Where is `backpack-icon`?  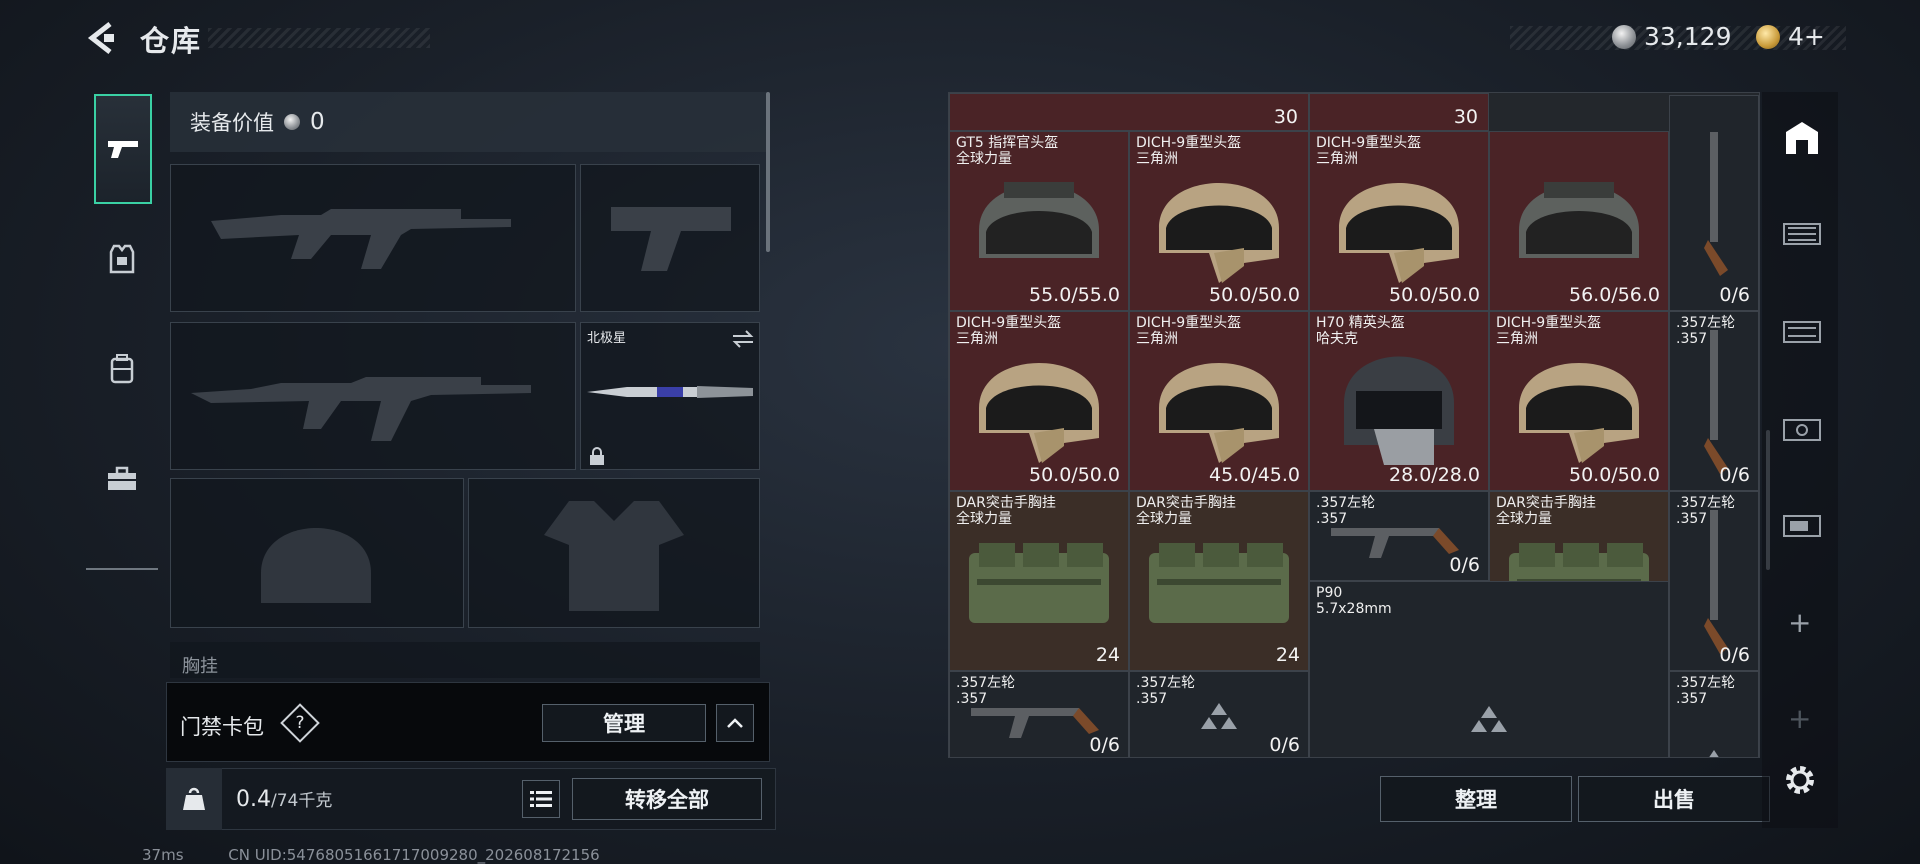 backpack-icon is located at coordinates (122, 369).